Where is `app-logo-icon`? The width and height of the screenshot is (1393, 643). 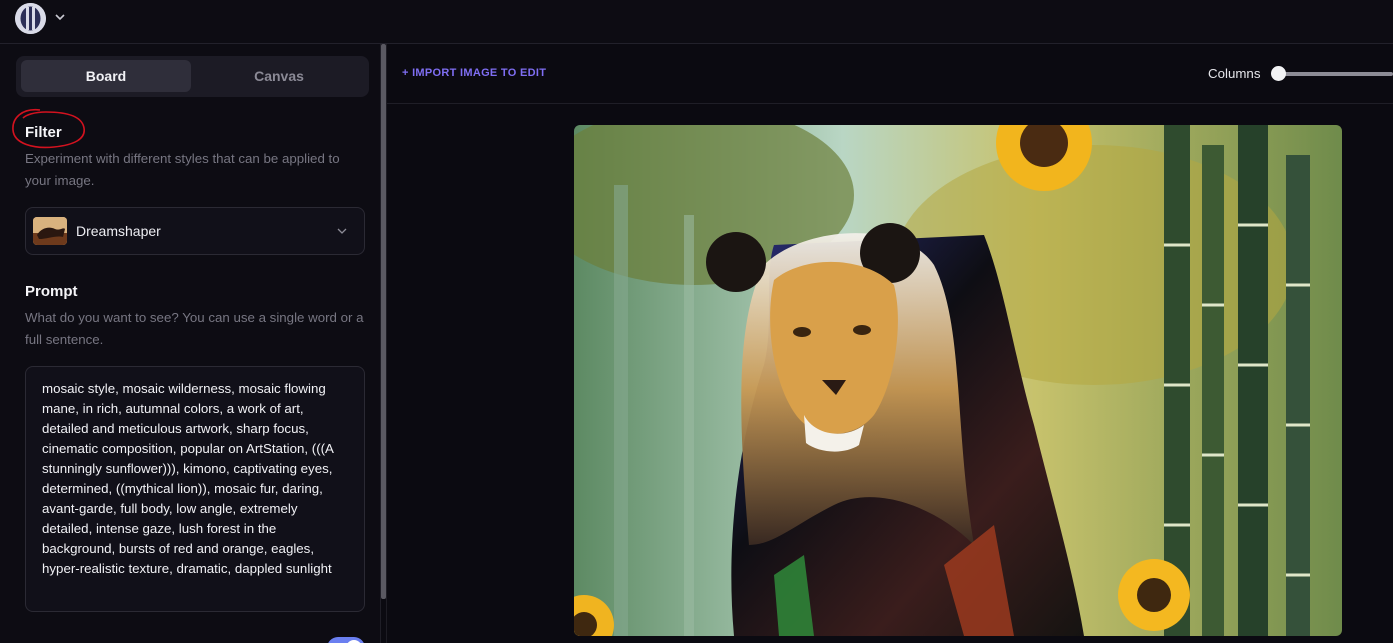
app-logo-icon is located at coordinates (30, 18).